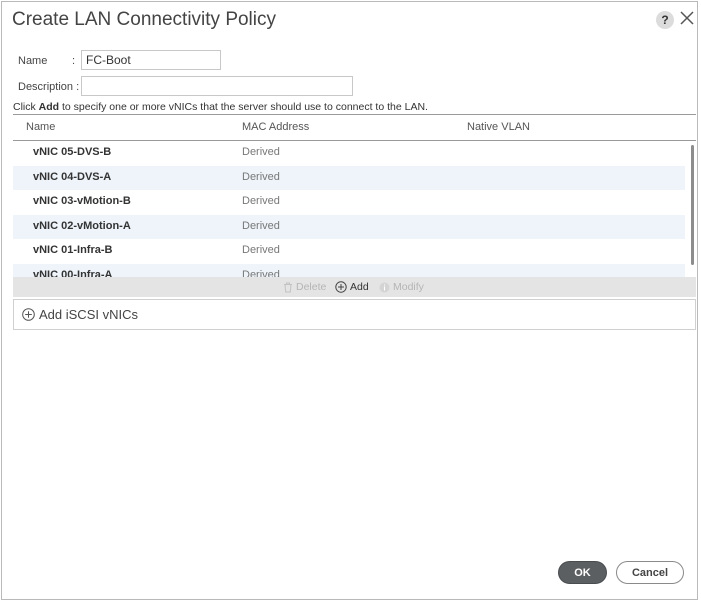 The height and width of the screenshot is (604, 701). I want to click on delete-label: Delete, so click(311, 287).